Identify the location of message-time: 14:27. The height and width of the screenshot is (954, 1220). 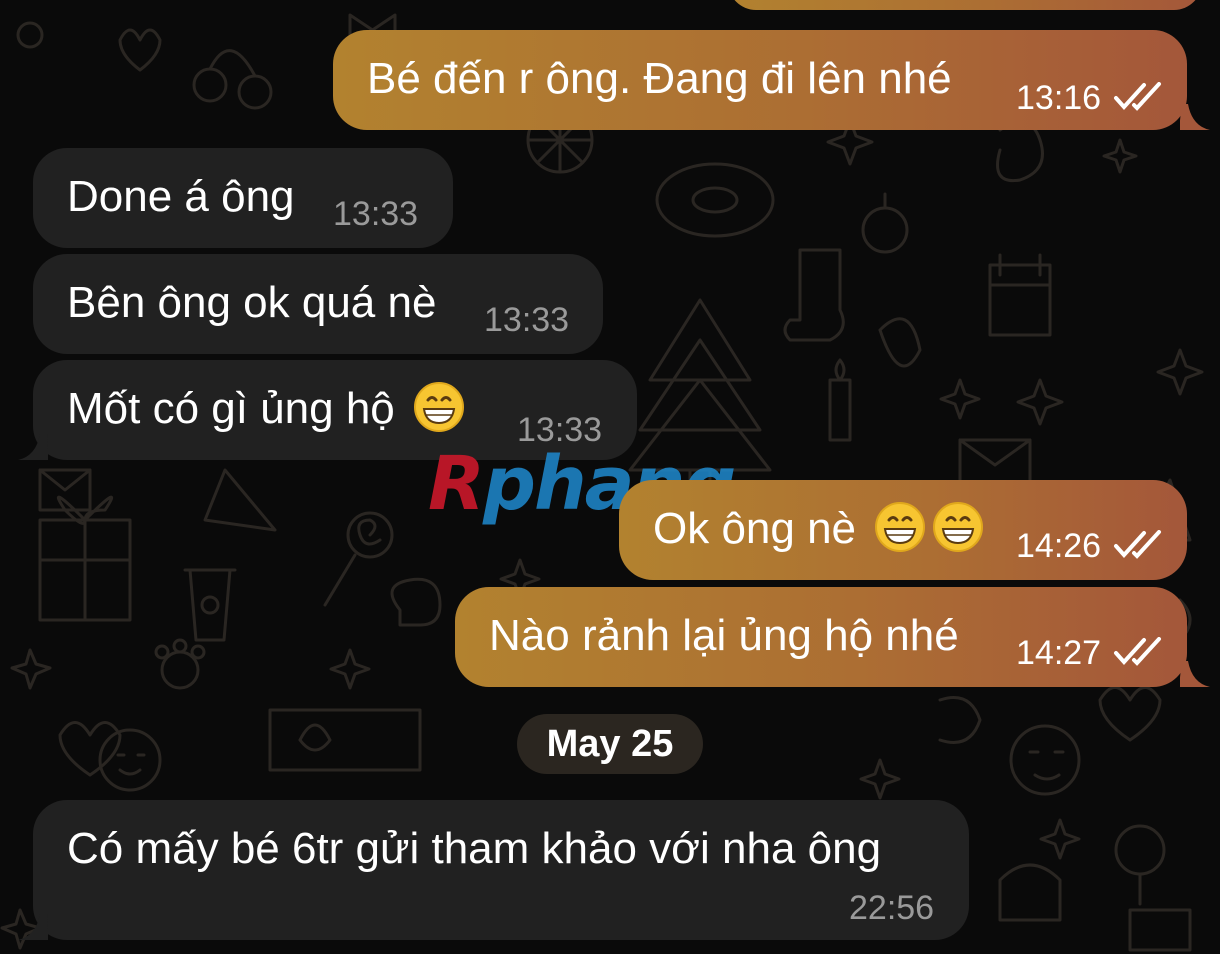
(1059, 653).